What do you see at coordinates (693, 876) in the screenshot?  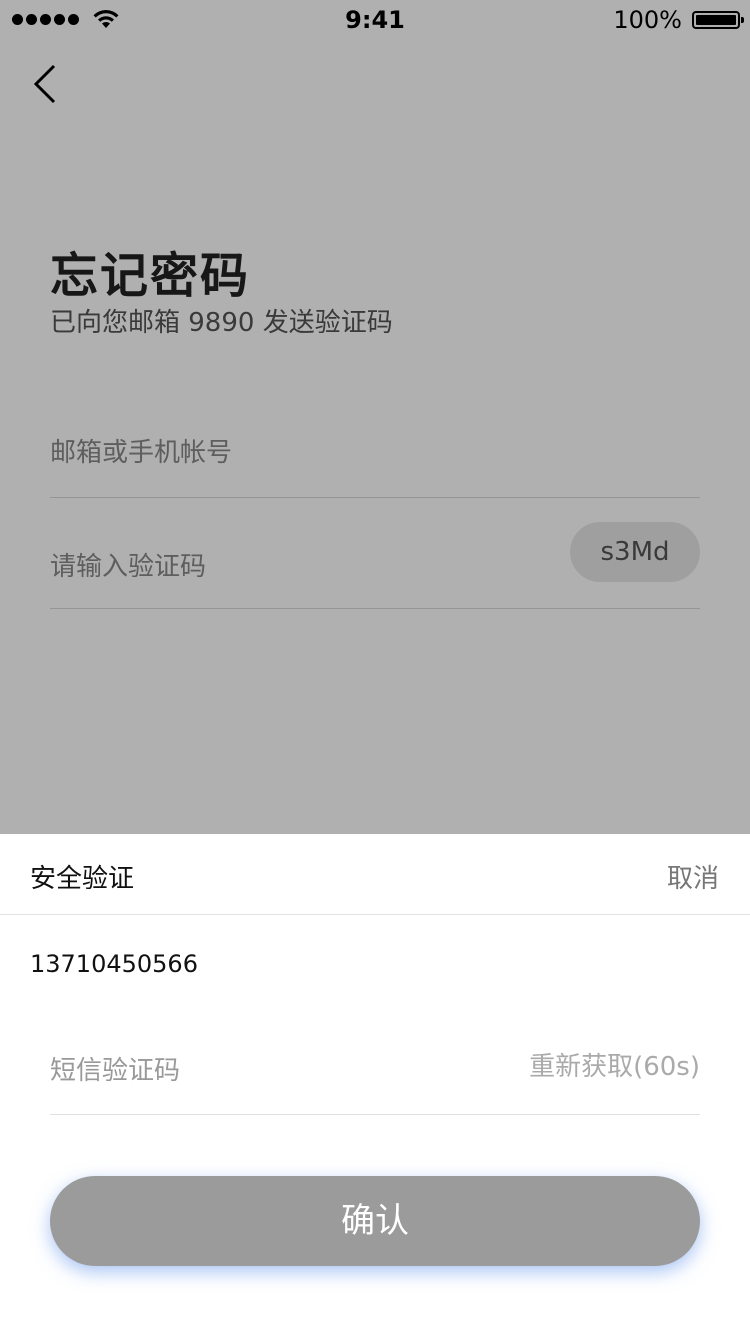 I see `cancel-button: 取消` at bounding box center [693, 876].